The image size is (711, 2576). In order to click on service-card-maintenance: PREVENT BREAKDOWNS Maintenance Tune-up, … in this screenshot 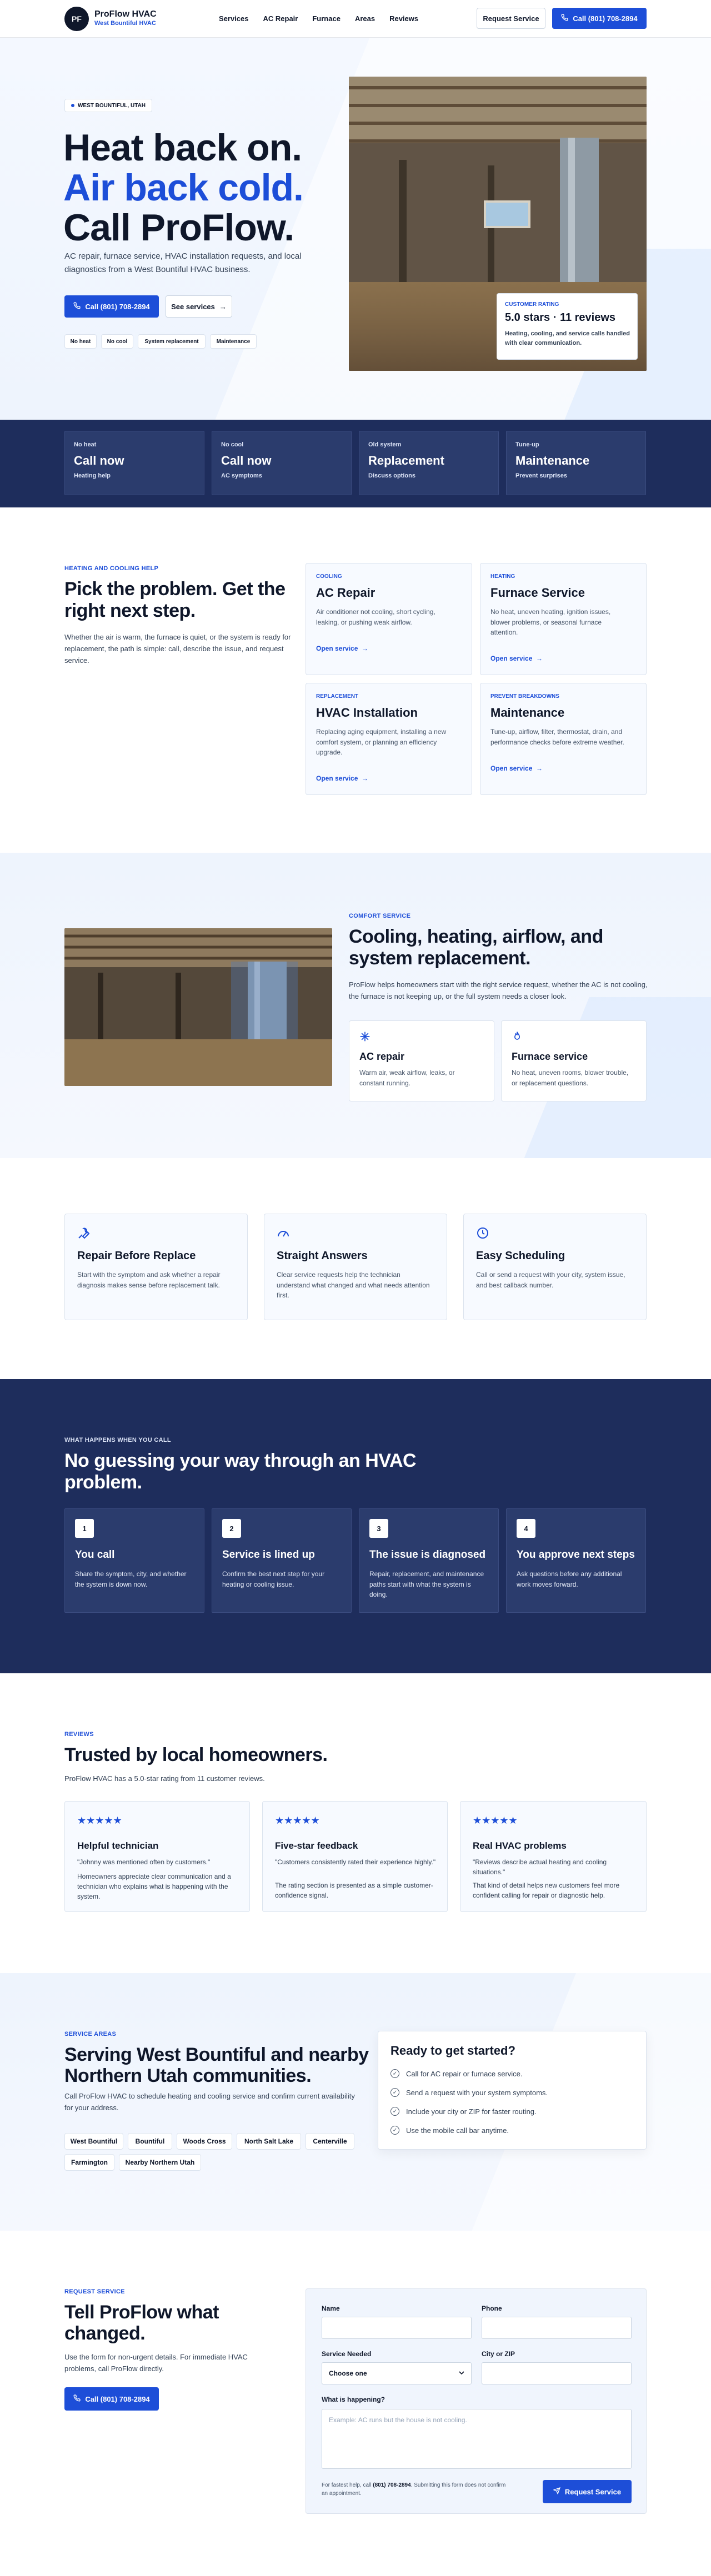, I will do `click(563, 739)`.